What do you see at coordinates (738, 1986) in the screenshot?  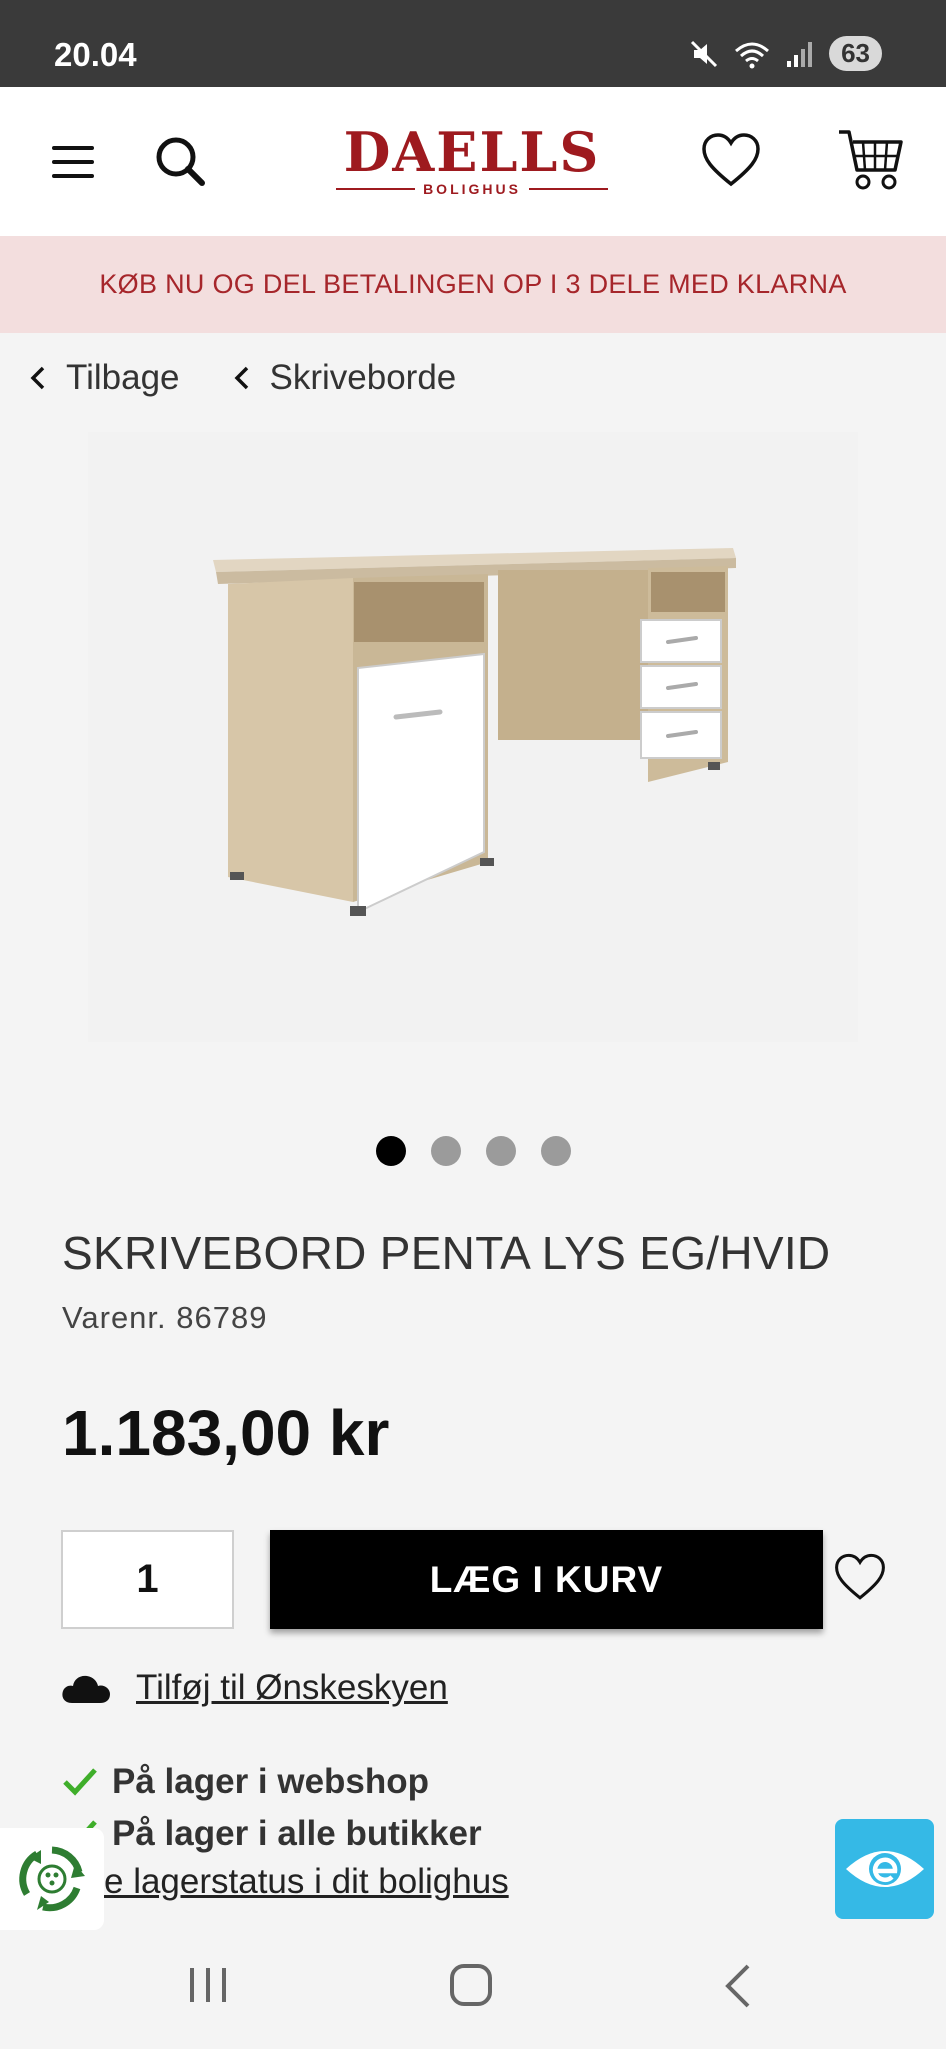 I see `back-icon` at bounding box center [738, 1986].